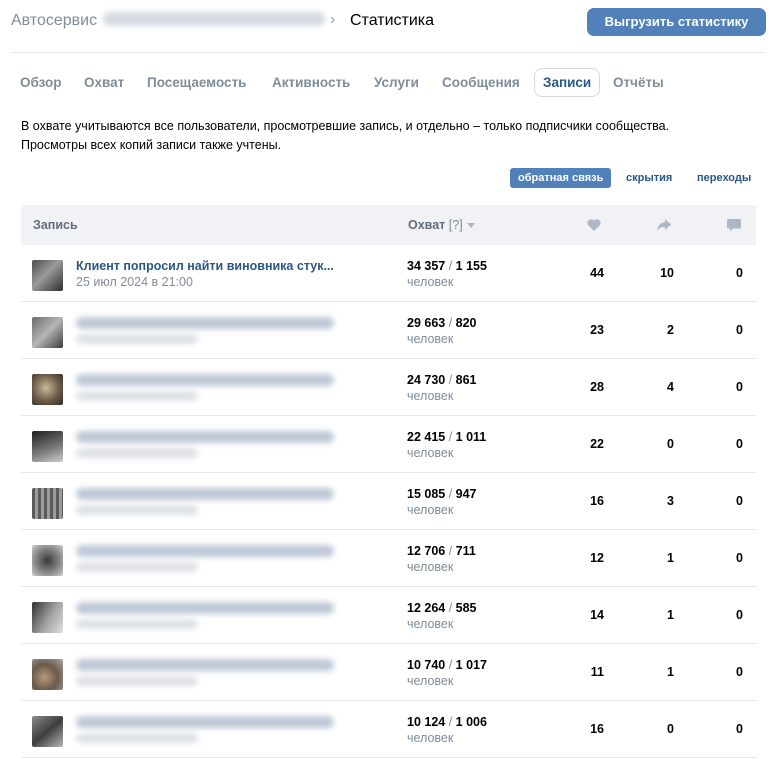  What do you see at coordinates (567, 82) in the screenshot?
I see `tab-posts: Записи` at bounding box center [567, 82].